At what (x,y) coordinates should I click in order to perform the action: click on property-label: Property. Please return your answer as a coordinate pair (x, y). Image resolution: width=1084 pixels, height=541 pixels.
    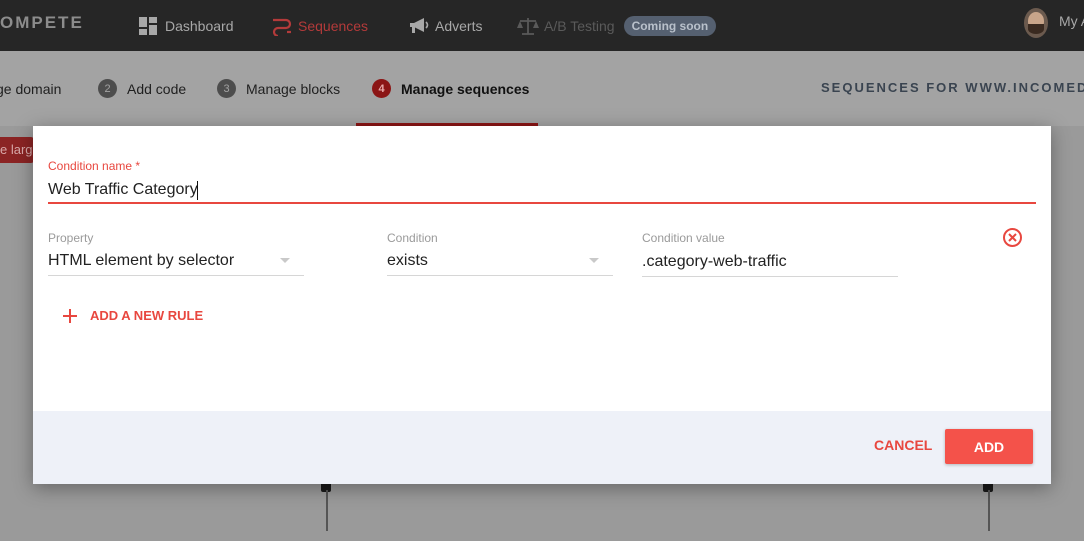
    Looking at the image, I should click on (71, 238).